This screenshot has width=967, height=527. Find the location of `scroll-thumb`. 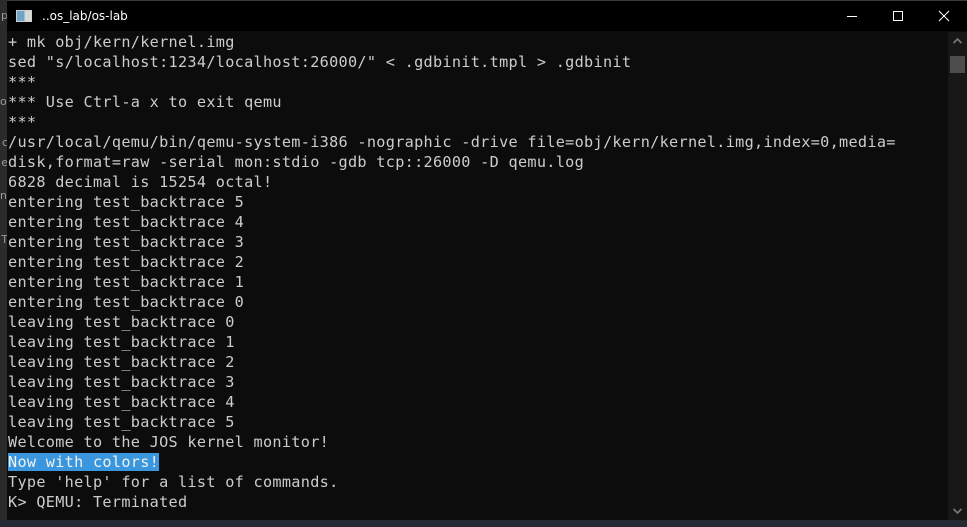

scroll-thumb is located at coordinates (957, 64).